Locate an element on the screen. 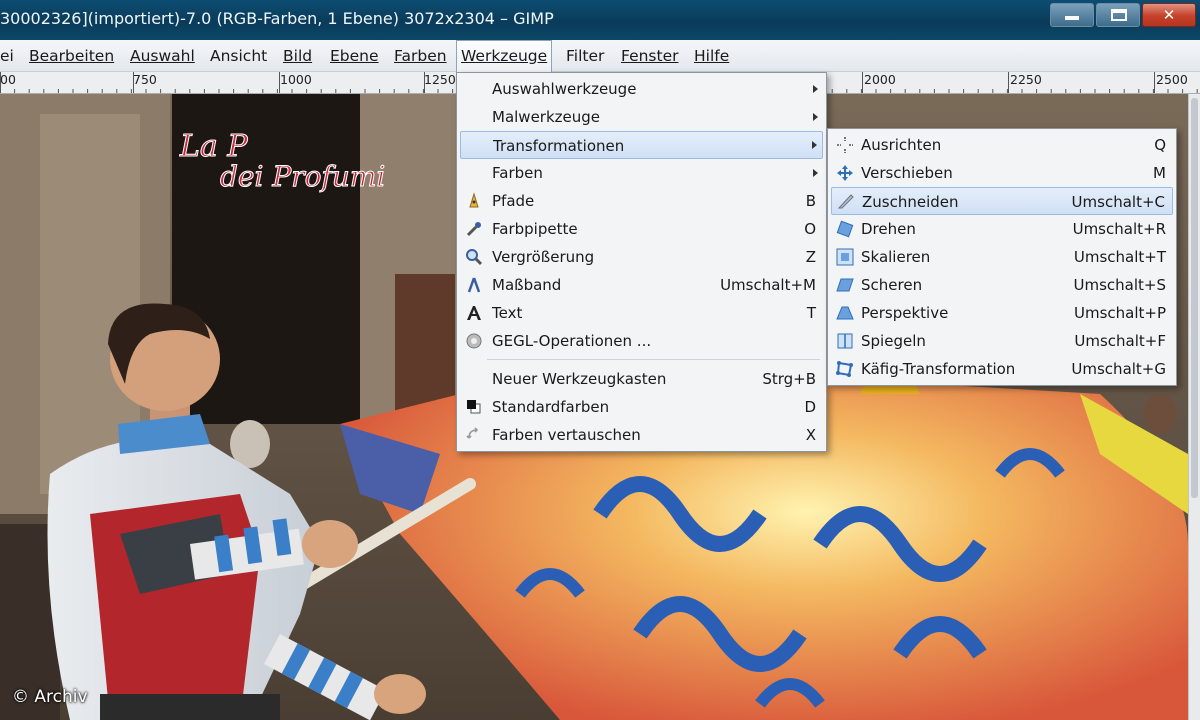 This screenshot has width=1200, height=720. menu-item-text: Text T is located at coordinates (641, 313).